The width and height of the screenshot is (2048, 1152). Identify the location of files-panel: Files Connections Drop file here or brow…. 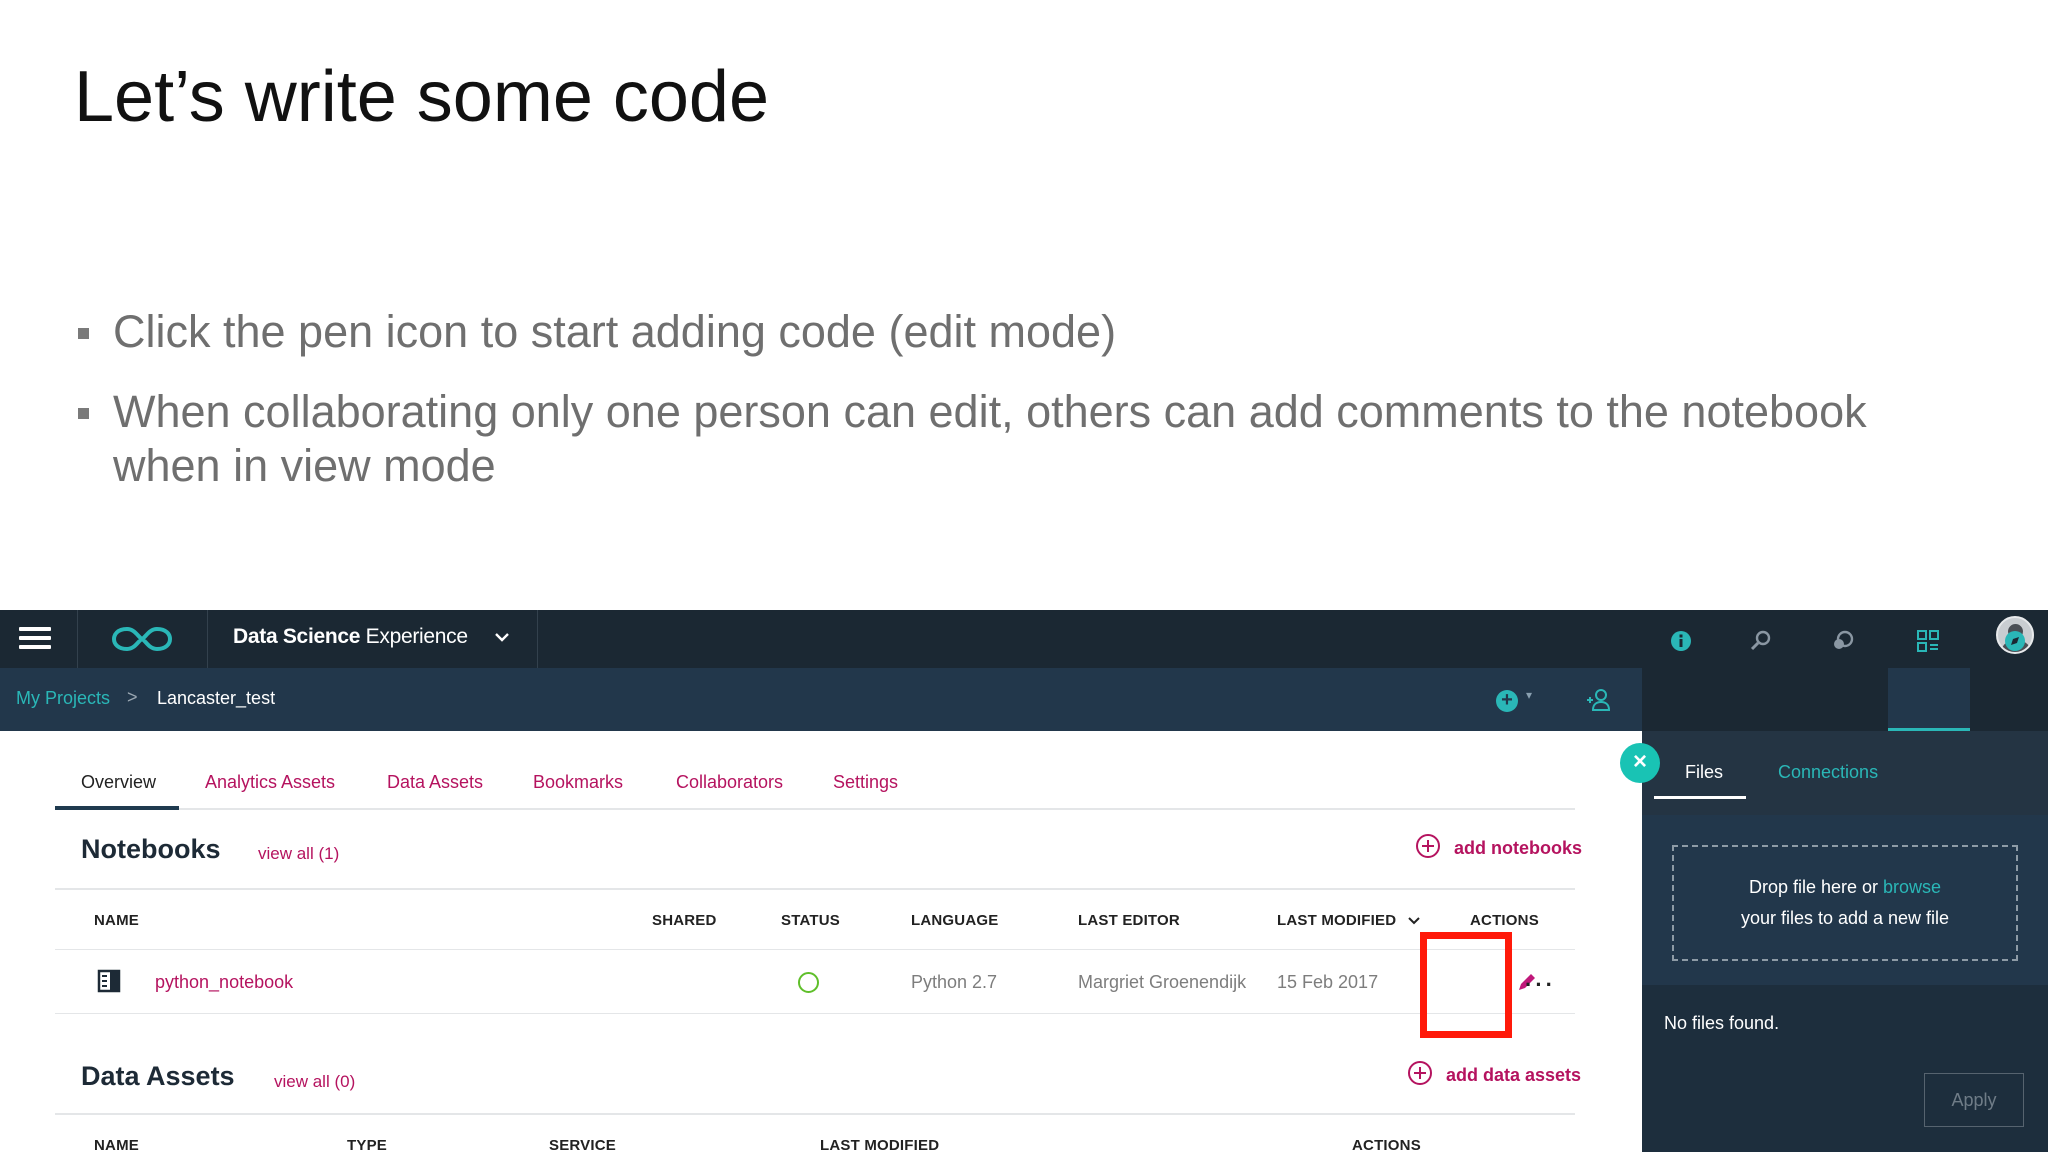
(1845, 941).